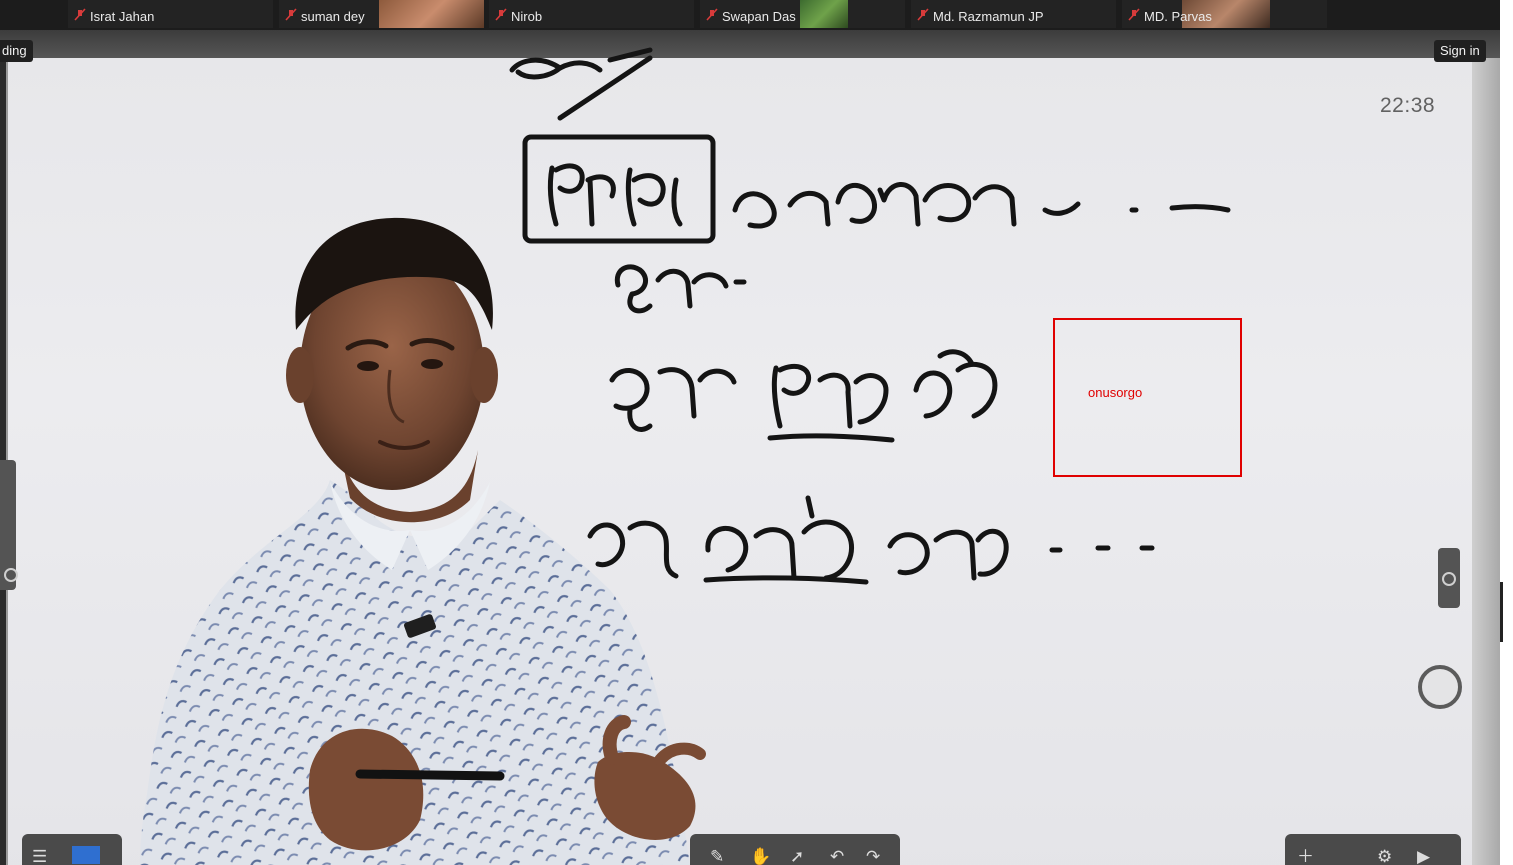  Describe the element at coordinates (988, 16) in the screenshot. I see `participant-name: Md. Razmamun JP` at that location.